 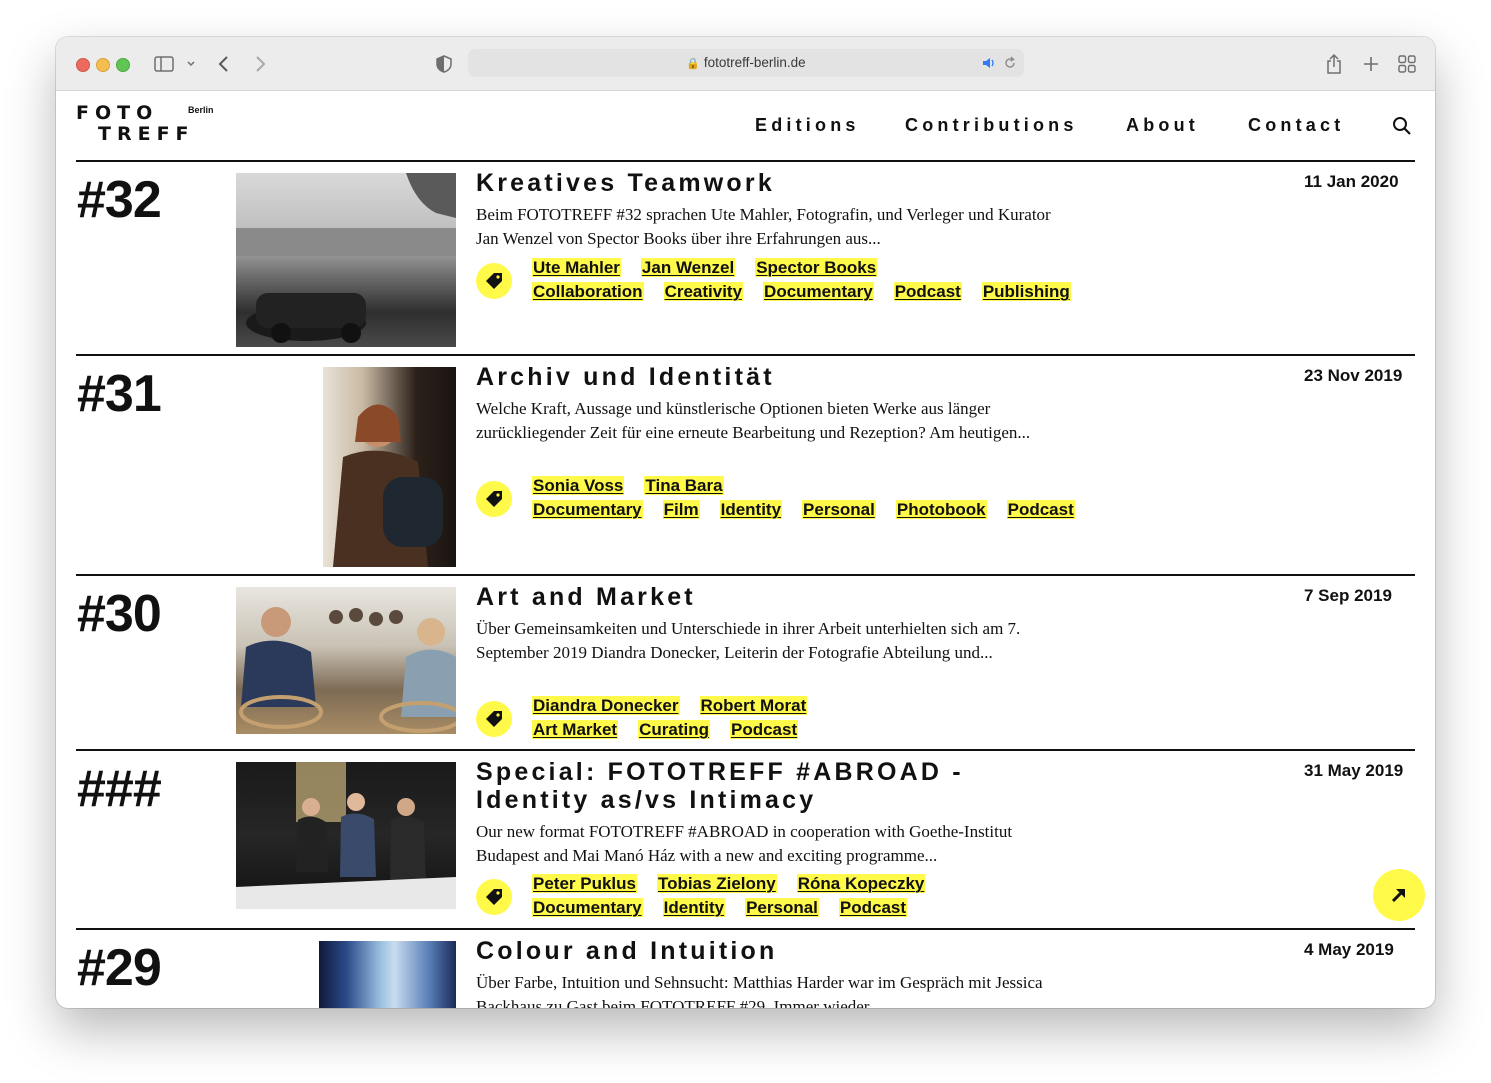 What do you see at coordinates (753, 705) in the screenshot?
I see `tag-link: Robert Morat` at bounding box center [753, 705].